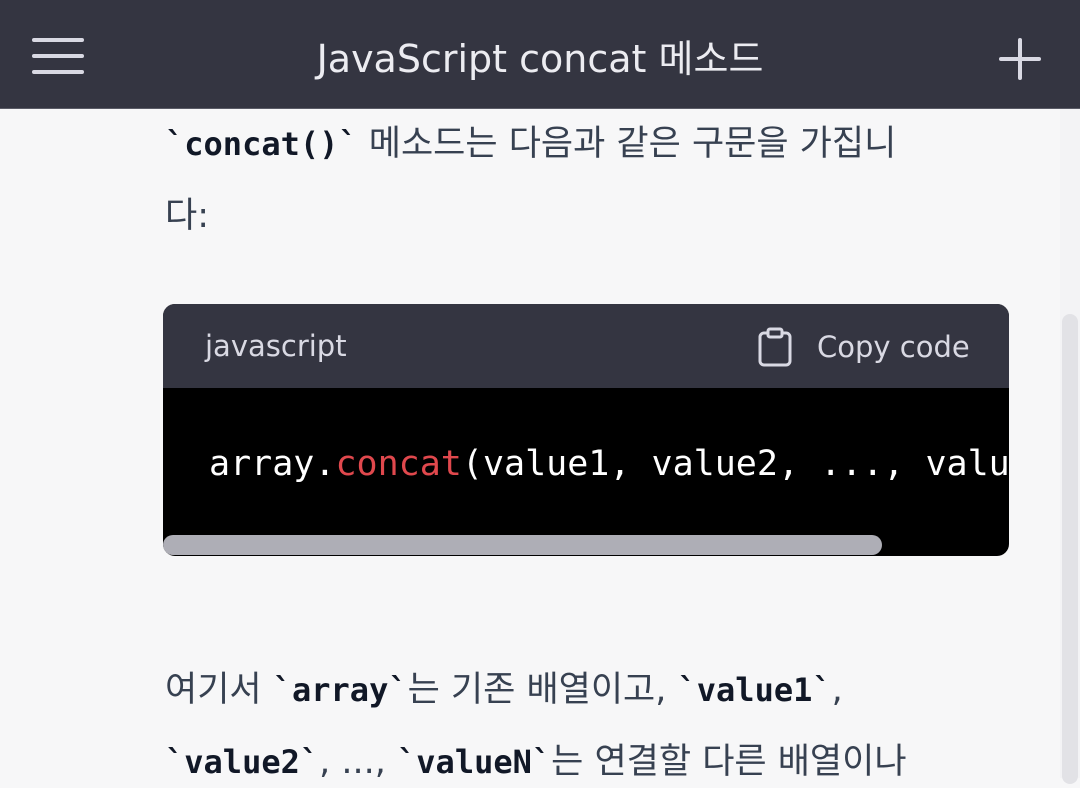 This screenshot has height=788, width=1080. I want to click on paragraph-text: 여기서, so click(219, 690).